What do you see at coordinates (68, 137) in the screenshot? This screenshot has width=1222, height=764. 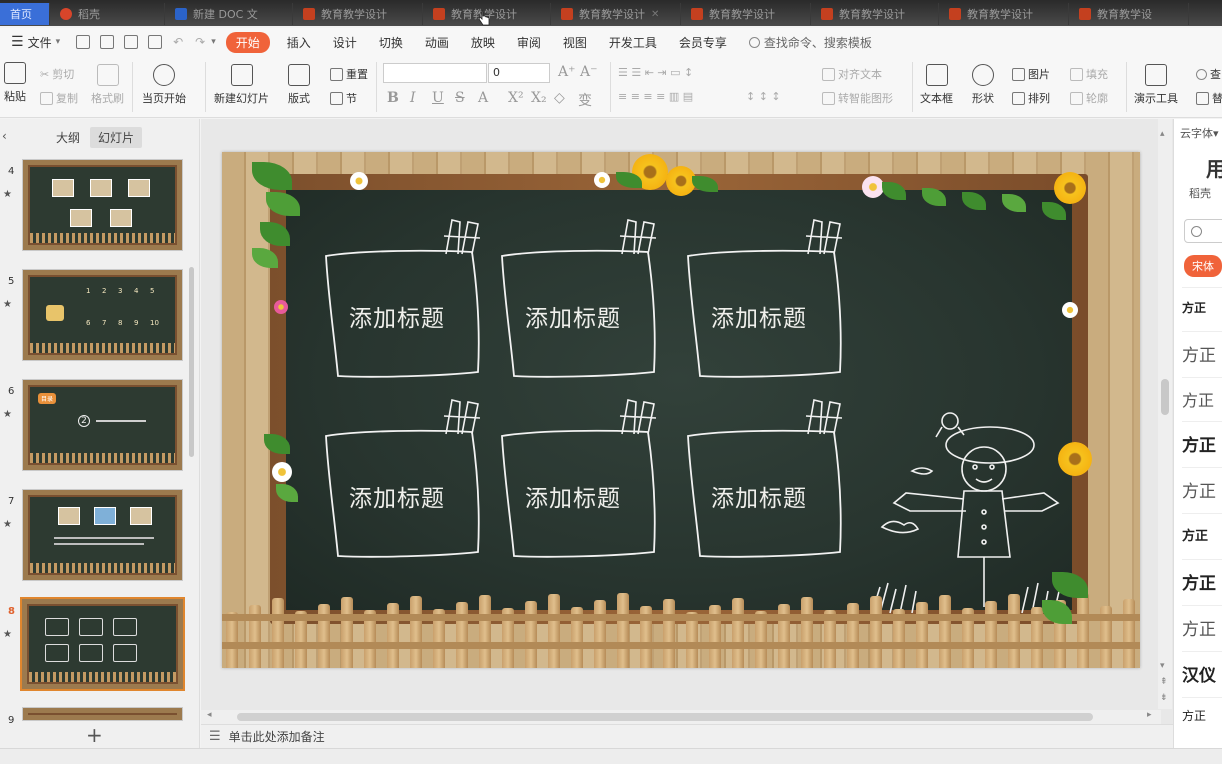 I see `tab-outline: 大纲` at bounding box center [68, 137].